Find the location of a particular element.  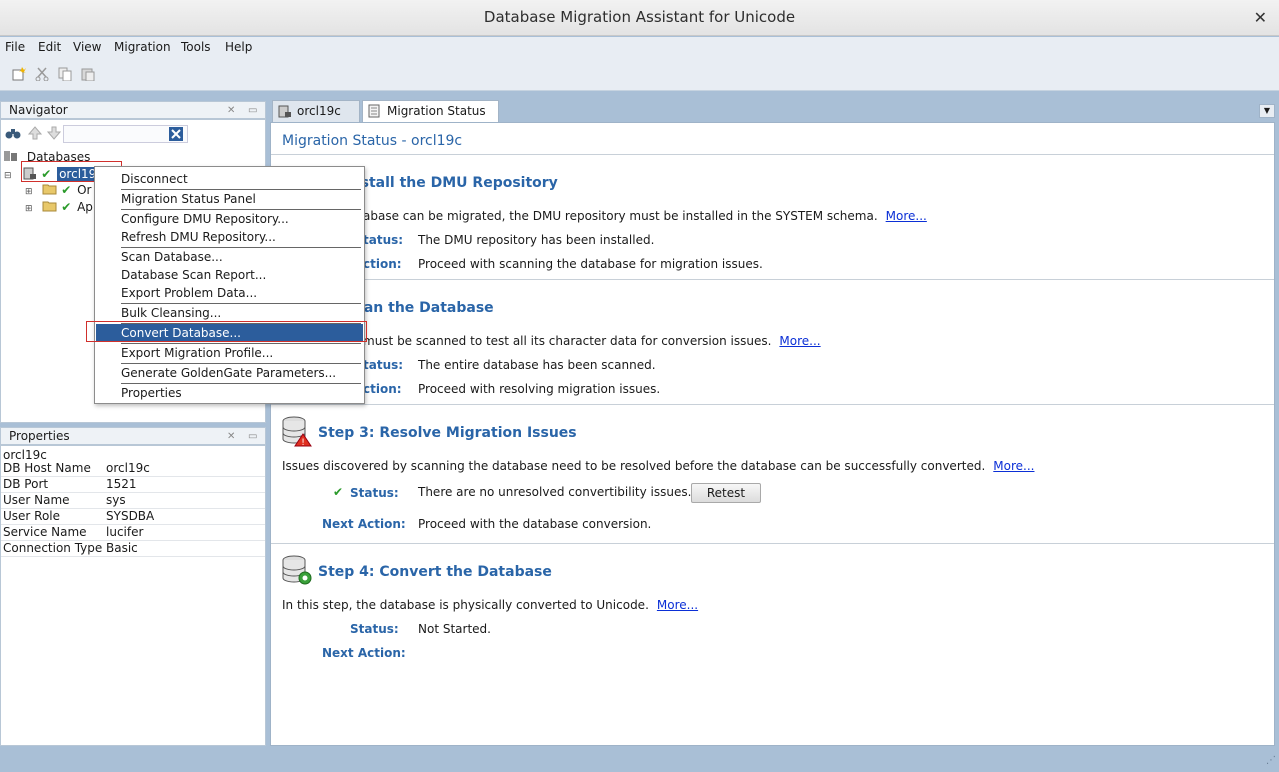

property-row: Connection Type Basic is located at coordinates (133, 549).